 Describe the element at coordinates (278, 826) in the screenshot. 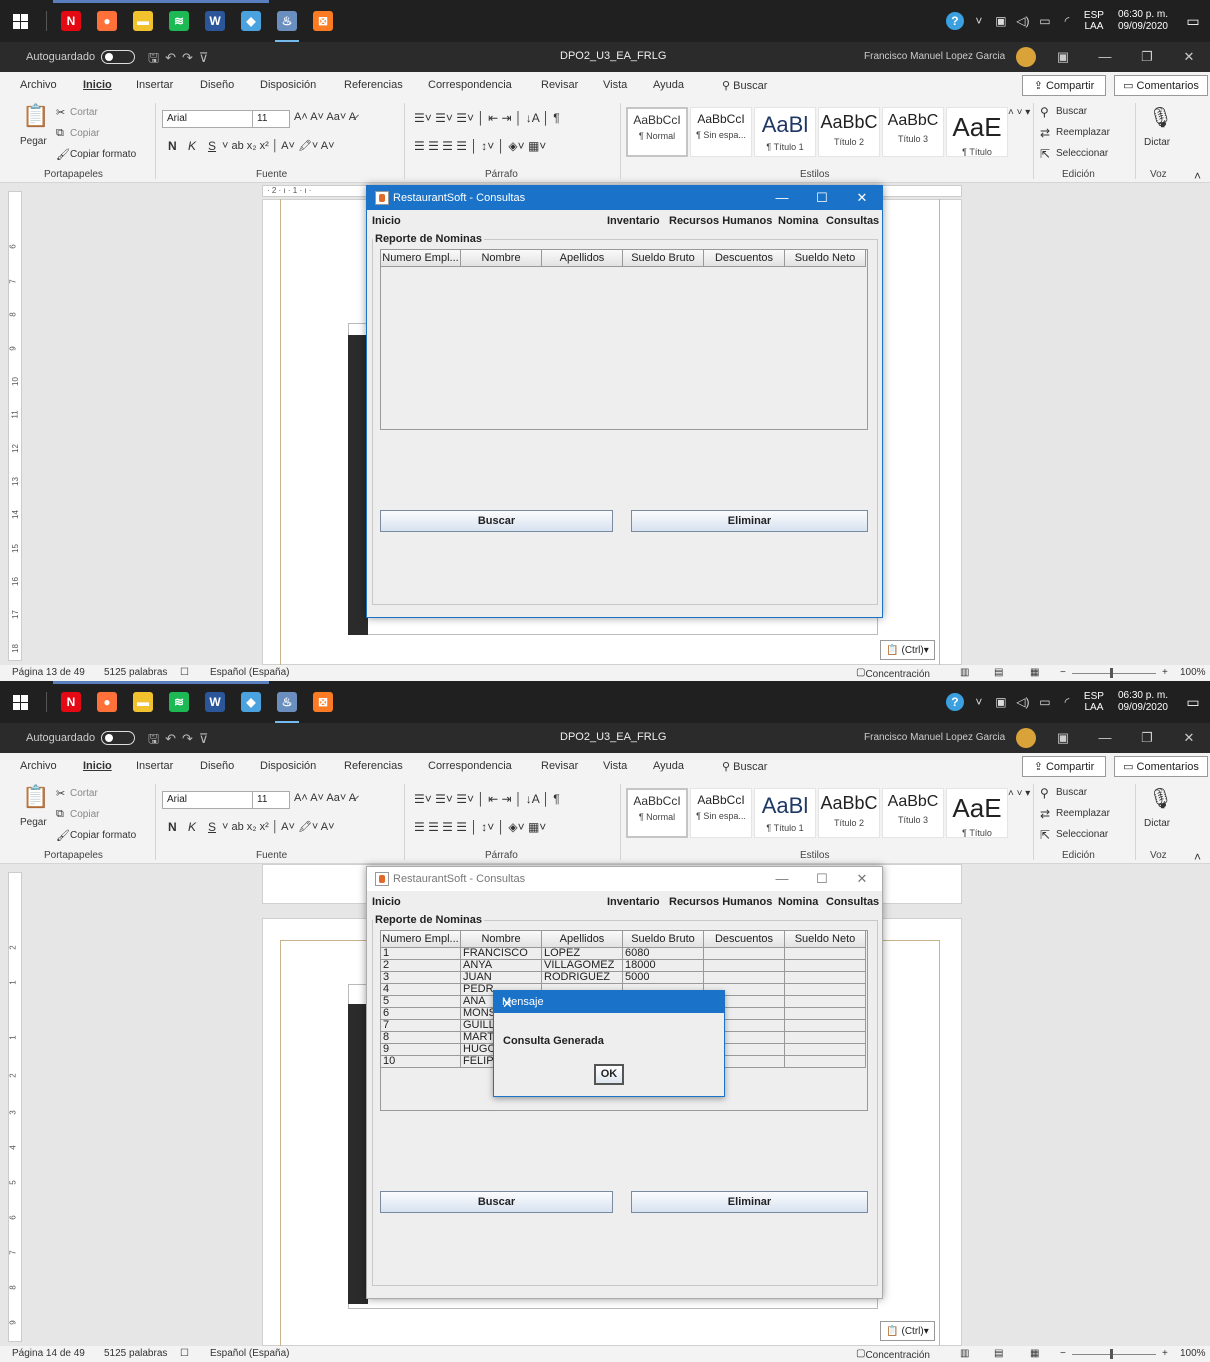

I see `text-effects-icon: ˅ ab x₂ x² │ A˅ 🖍˅ A˅` at that location.